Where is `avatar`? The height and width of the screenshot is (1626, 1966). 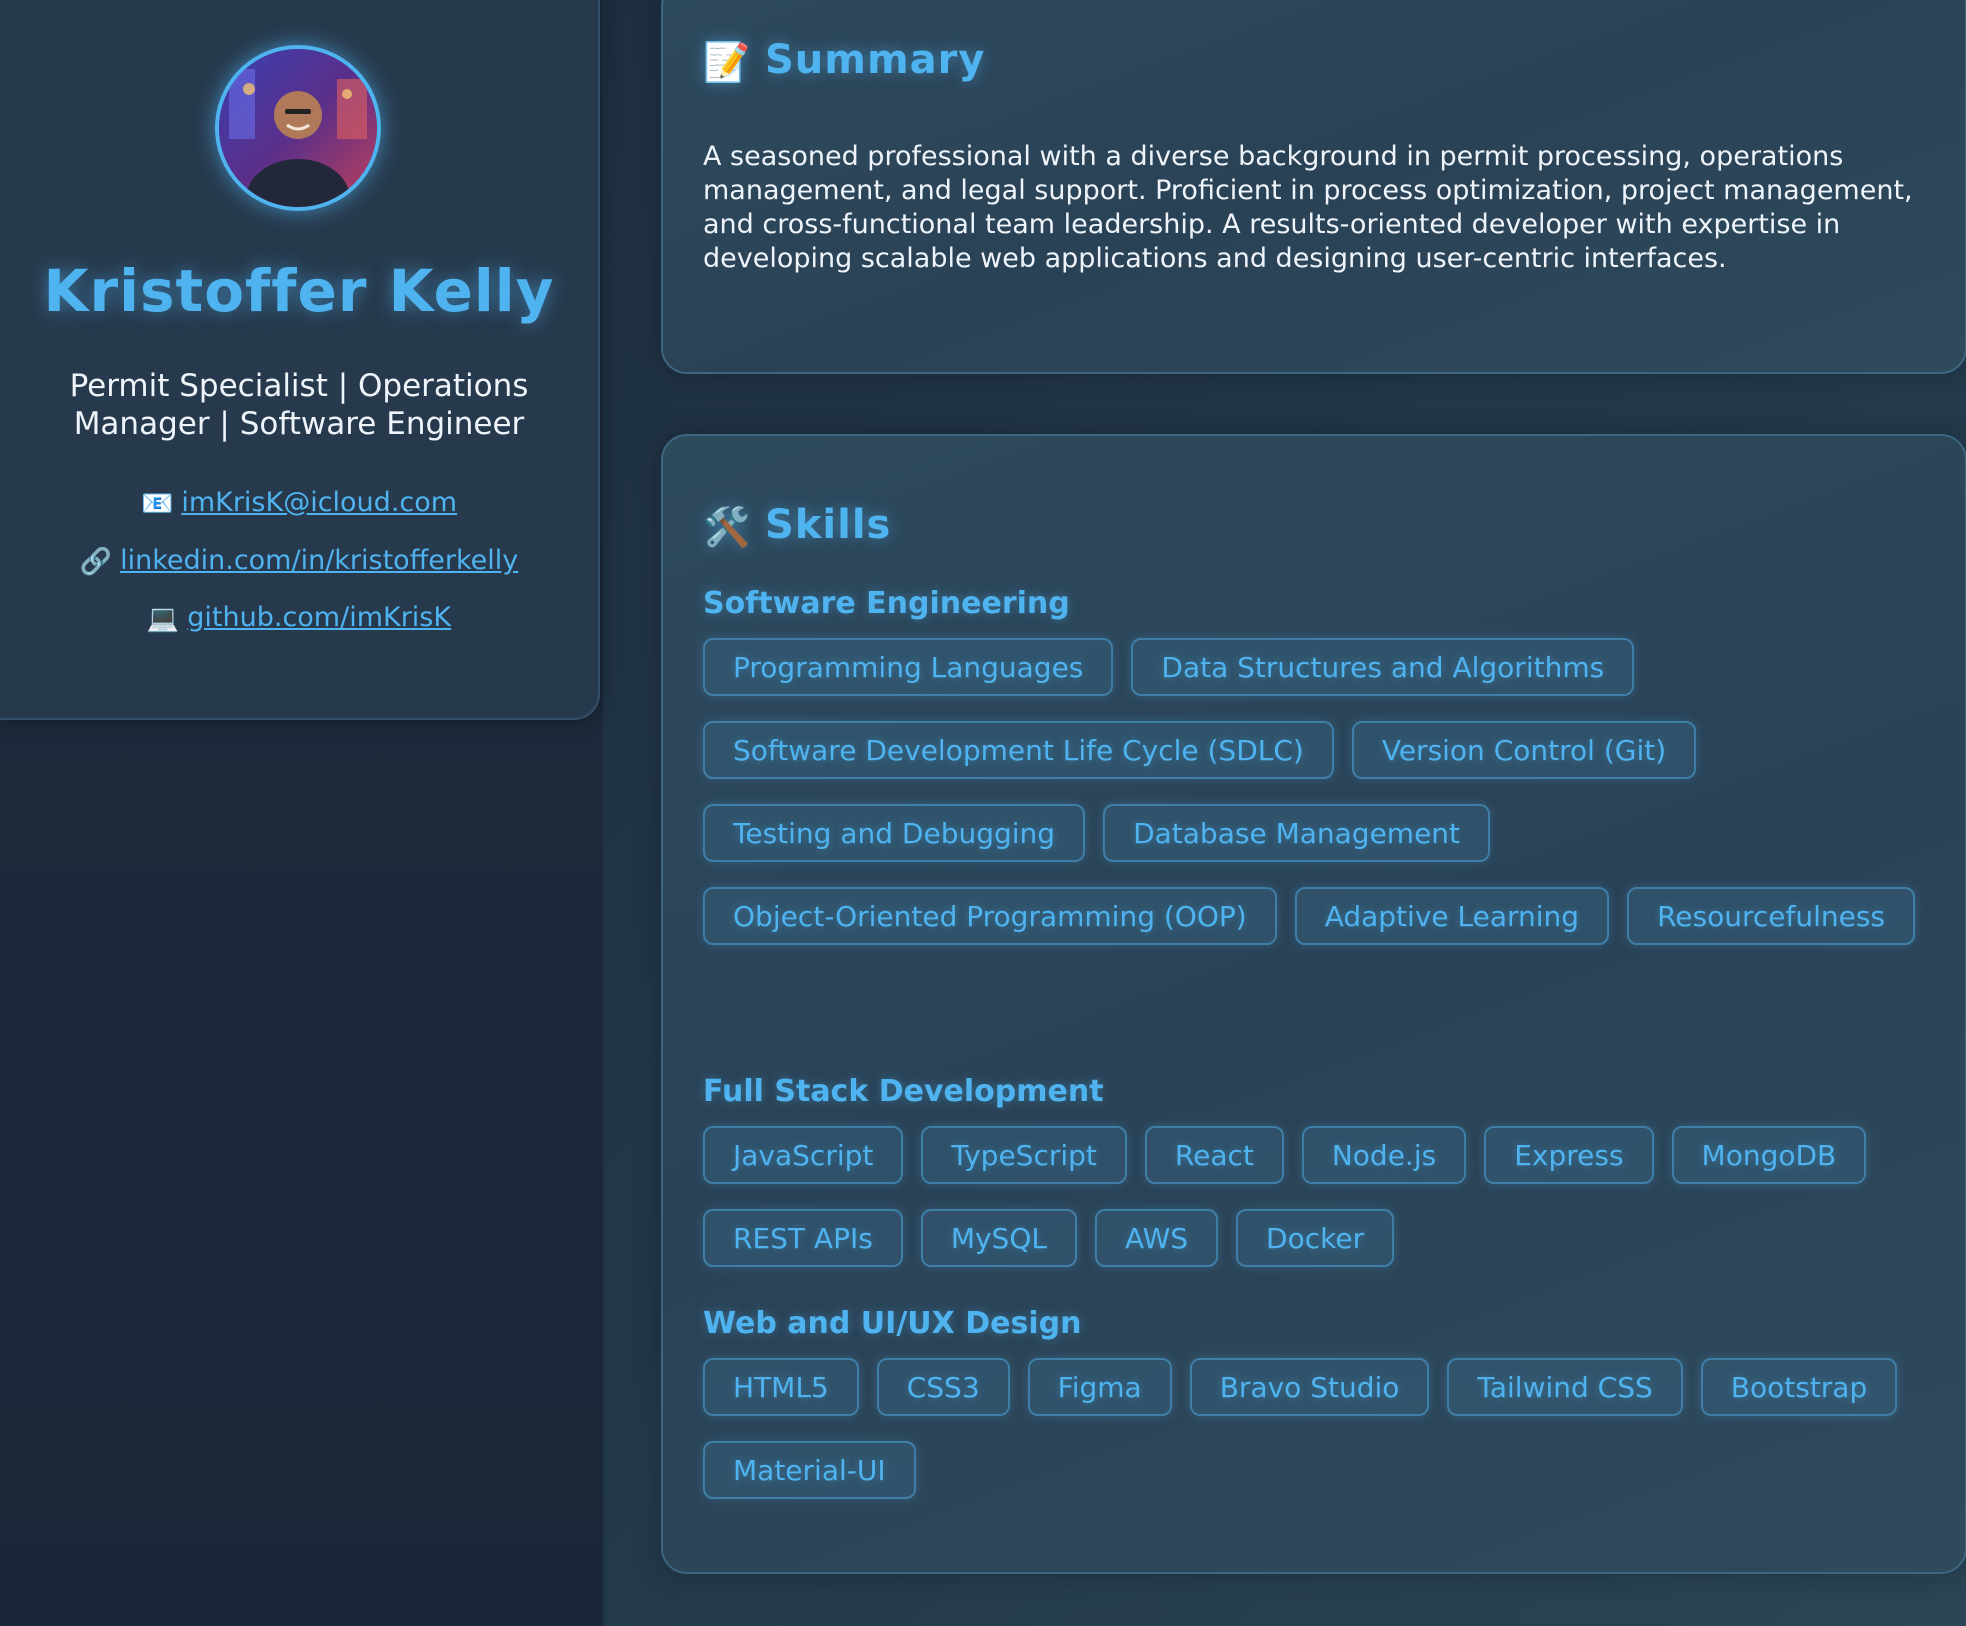 avatar is located at coordinates (298, 128).